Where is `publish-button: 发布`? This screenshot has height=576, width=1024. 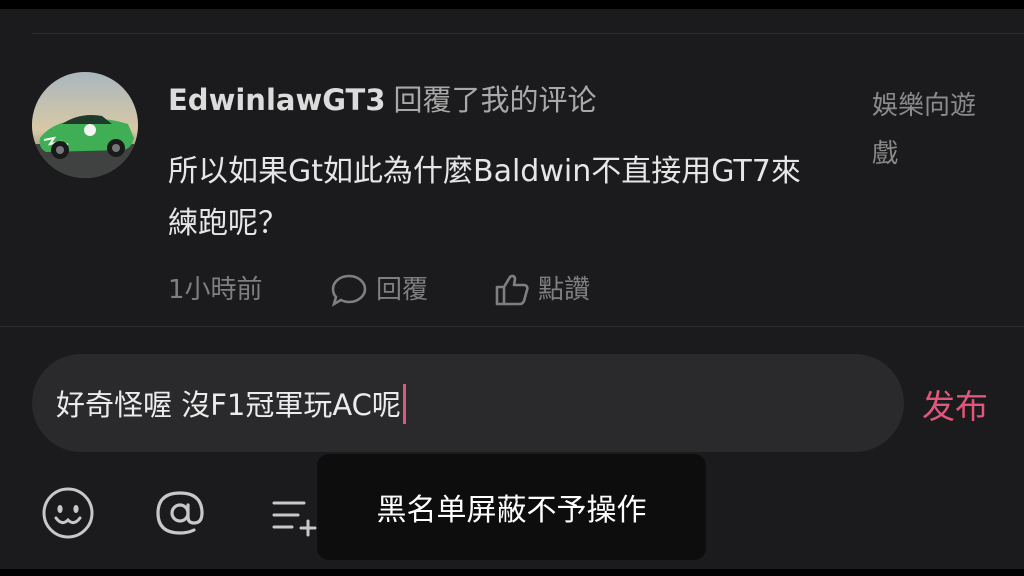 publish-button: 发布 is located at coordinates (955, 407).